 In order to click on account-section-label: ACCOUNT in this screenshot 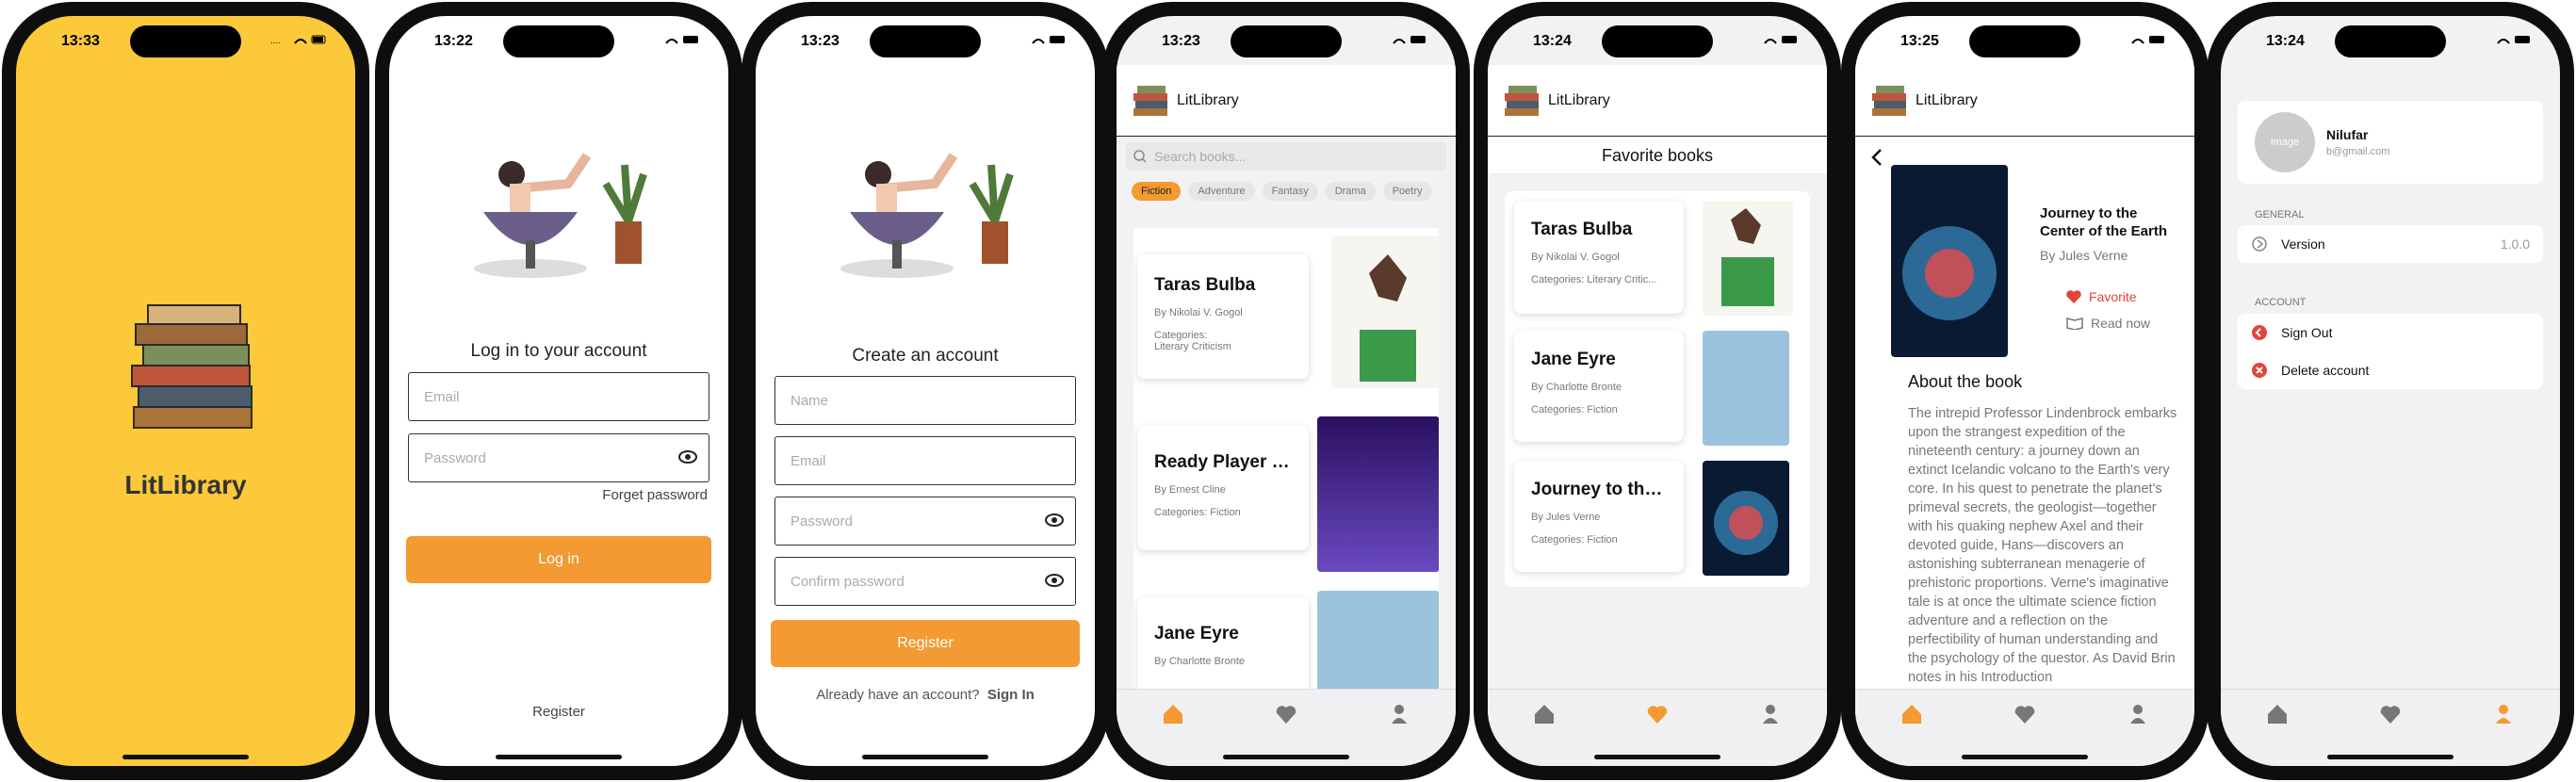, I will do `click(2281, 302)`.